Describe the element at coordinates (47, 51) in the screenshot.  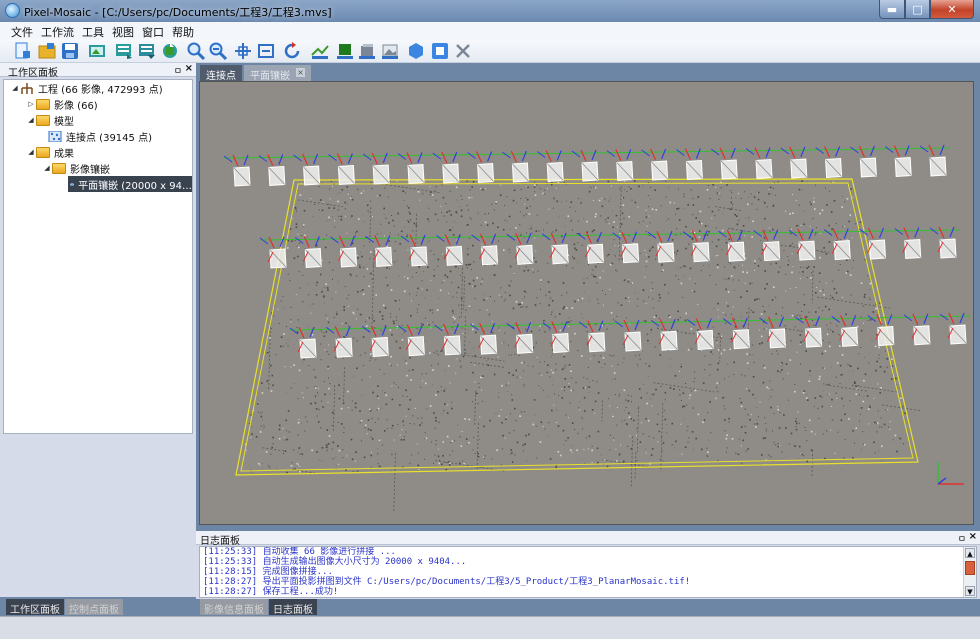
I see `open-folder-icon` at that location.